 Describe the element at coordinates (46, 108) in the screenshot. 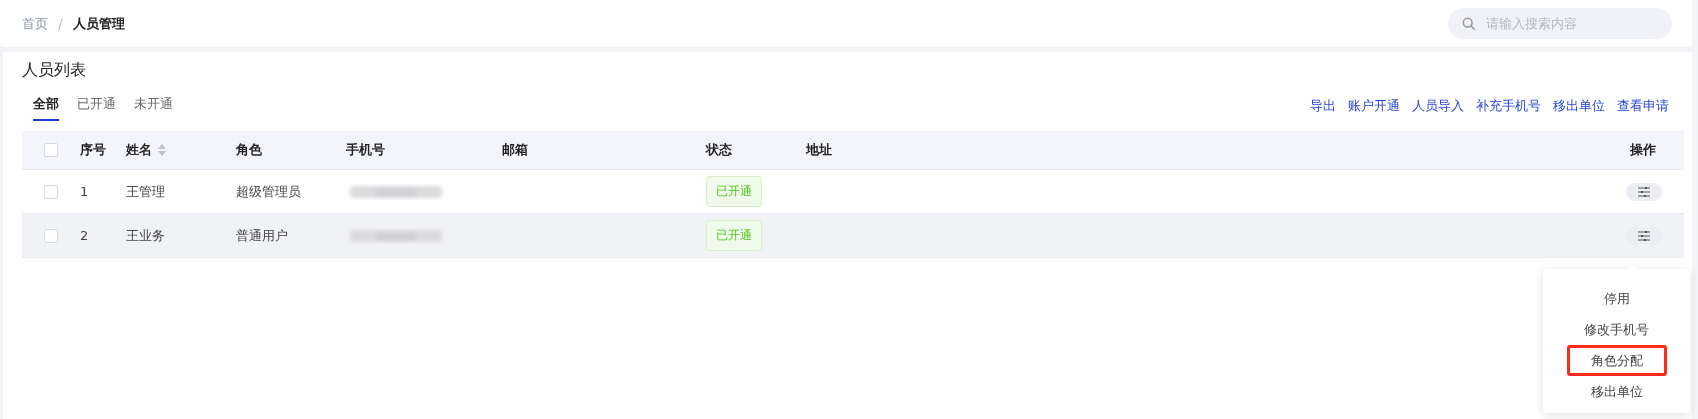

I see `filter-tab: 全部` at that location.